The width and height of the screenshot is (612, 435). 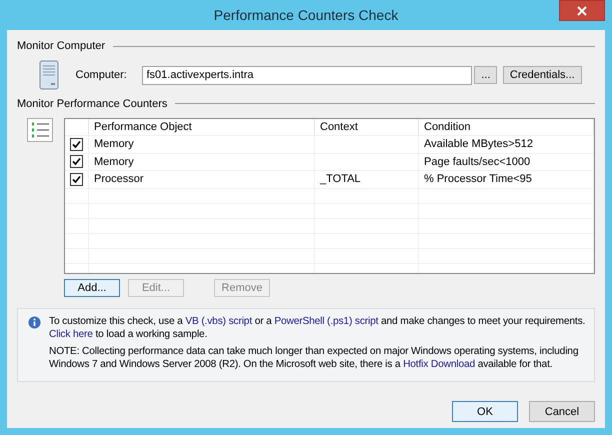 What do you see at coordinates (34, 322) in the screenshot?
I see `info-icon` at bounding box center [34, 322].